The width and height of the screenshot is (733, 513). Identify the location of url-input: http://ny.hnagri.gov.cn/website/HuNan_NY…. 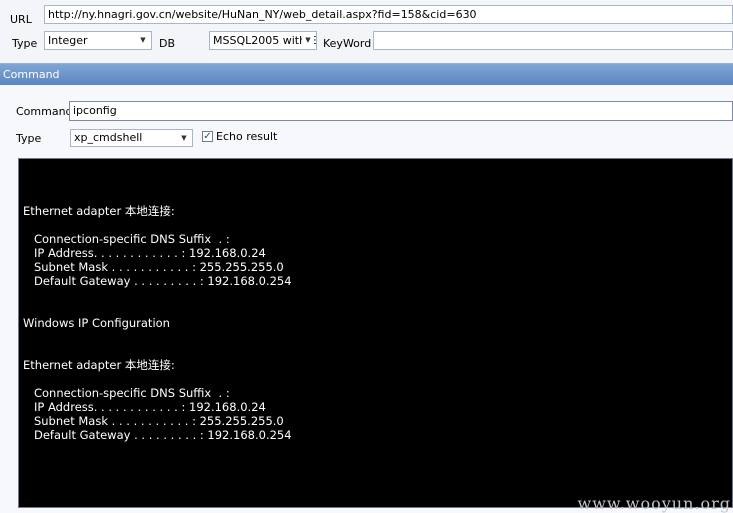
(388, 14).